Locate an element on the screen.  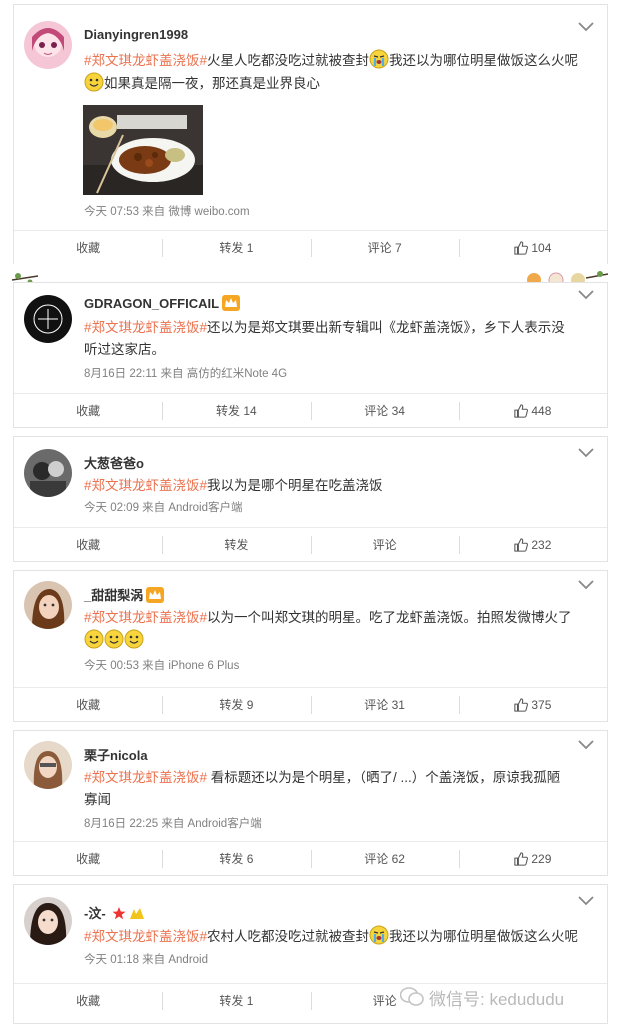
username: 大葱爸爸o is located at coordinates (114, 462).